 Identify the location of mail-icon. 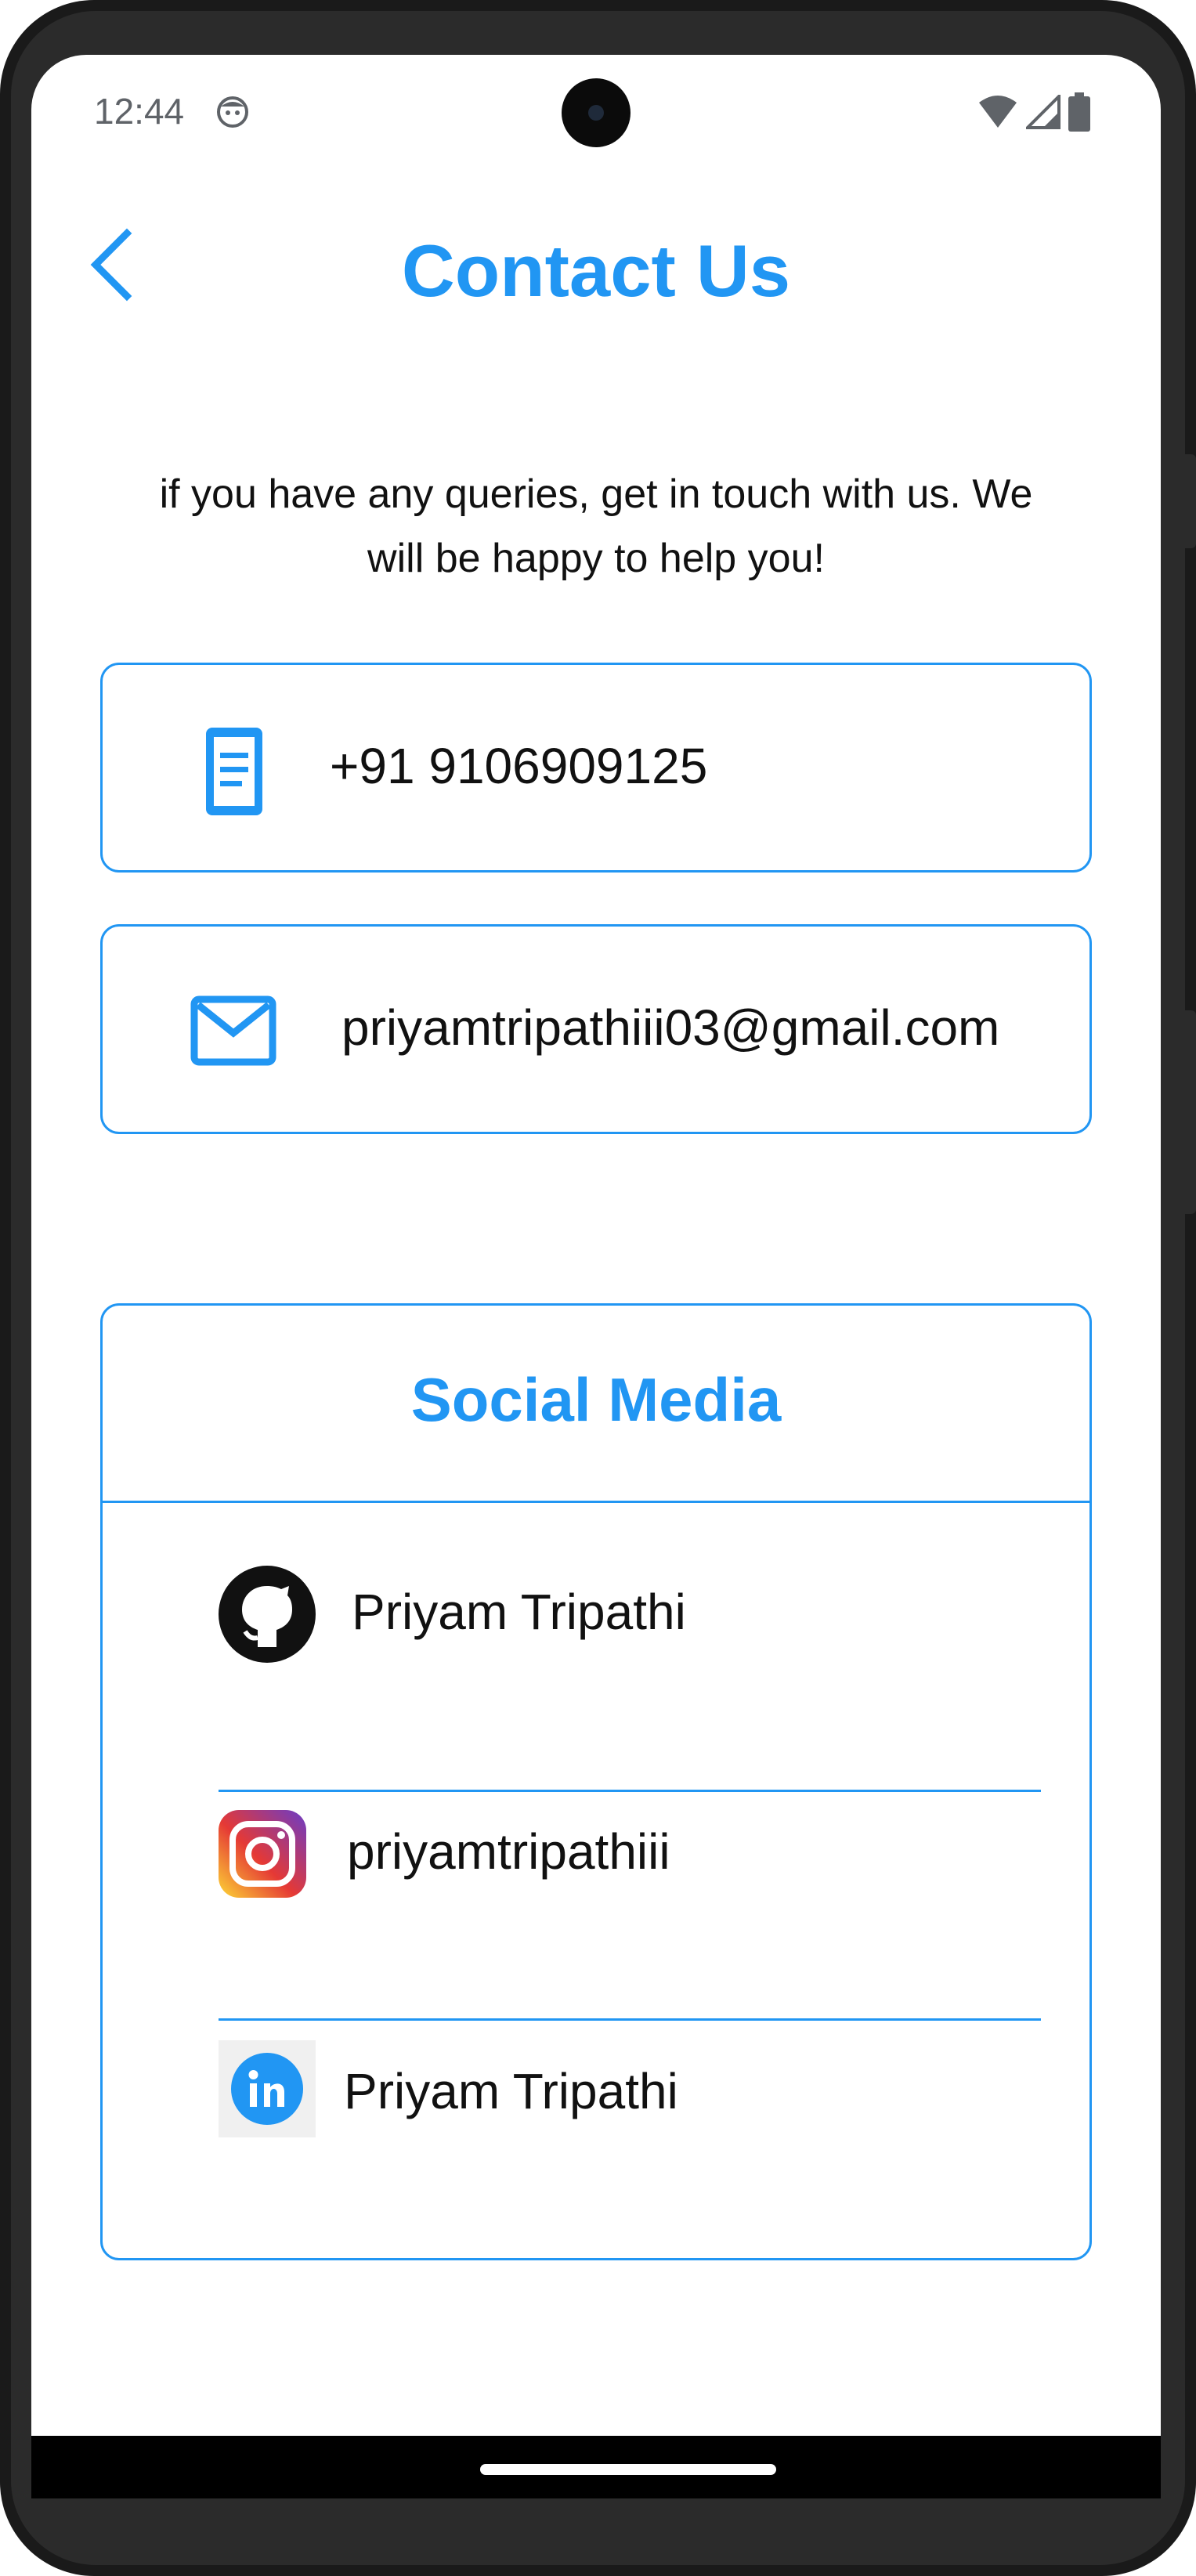
(233, 1030).